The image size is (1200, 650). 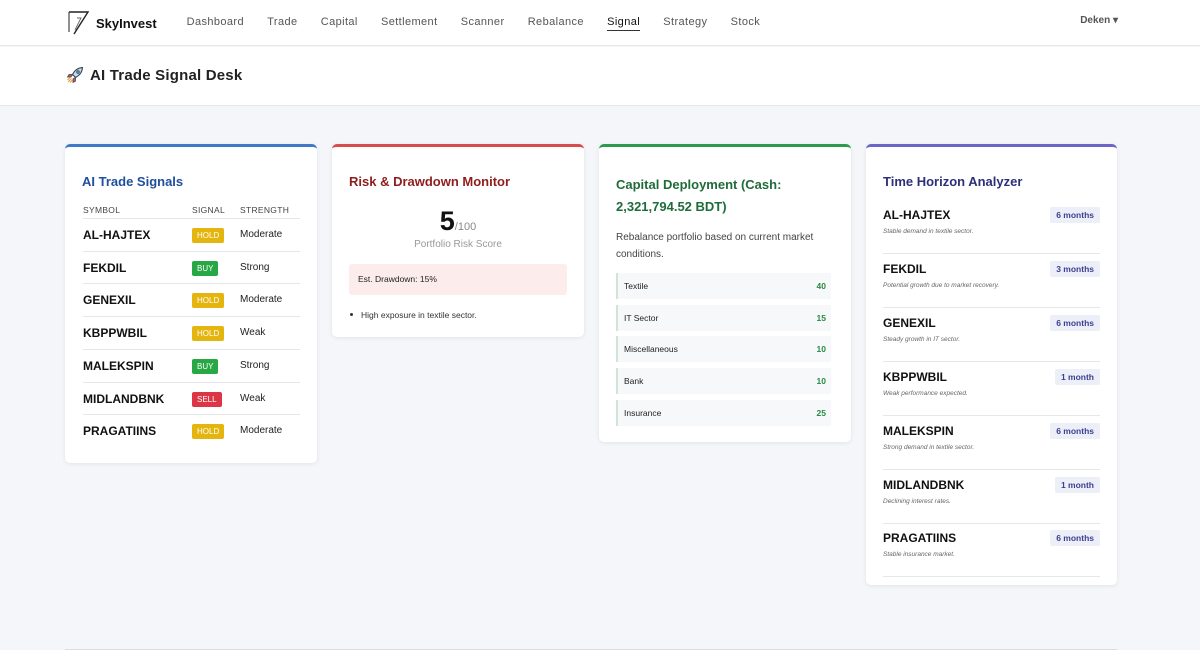 What do you see at coordinates (283, 23) in the screenshot?
I see `nav-trade: Trade` at bounding box center [283, 23].